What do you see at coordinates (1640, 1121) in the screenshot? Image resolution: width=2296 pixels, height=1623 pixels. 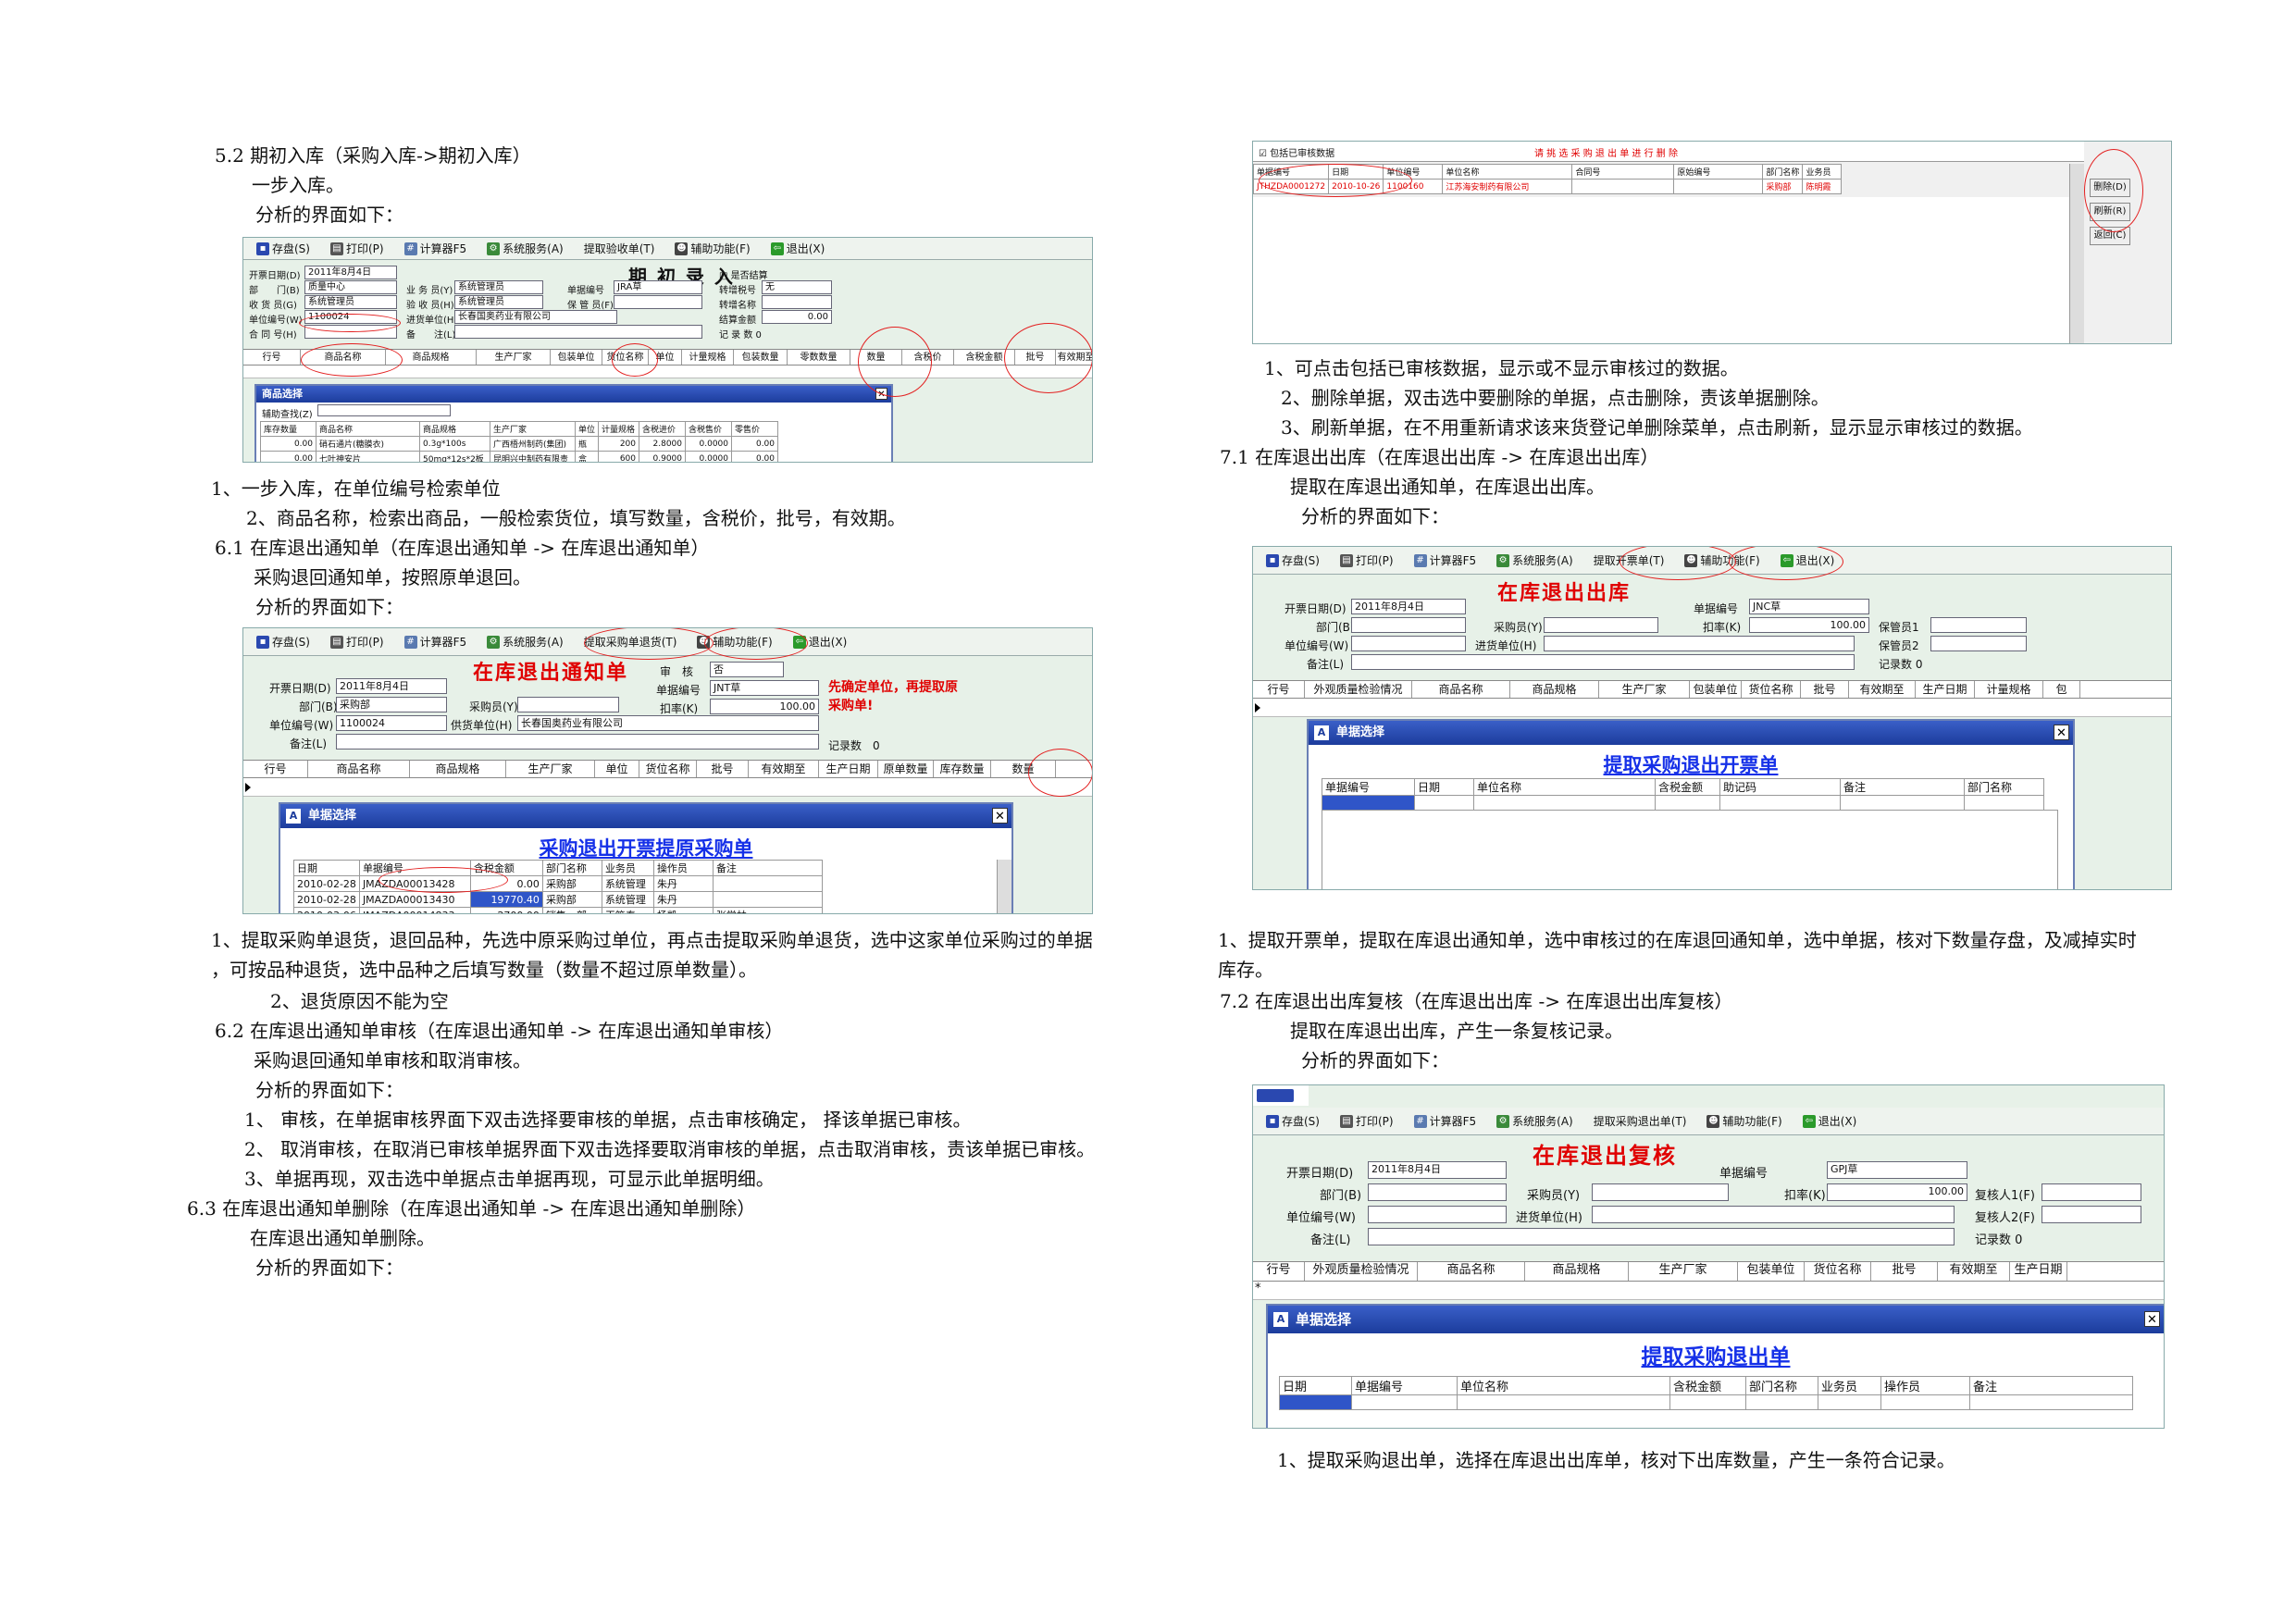 I see `fetch-purchase-return-button: 提取采购退出单(T)` at bounding box center [1640, 1121].